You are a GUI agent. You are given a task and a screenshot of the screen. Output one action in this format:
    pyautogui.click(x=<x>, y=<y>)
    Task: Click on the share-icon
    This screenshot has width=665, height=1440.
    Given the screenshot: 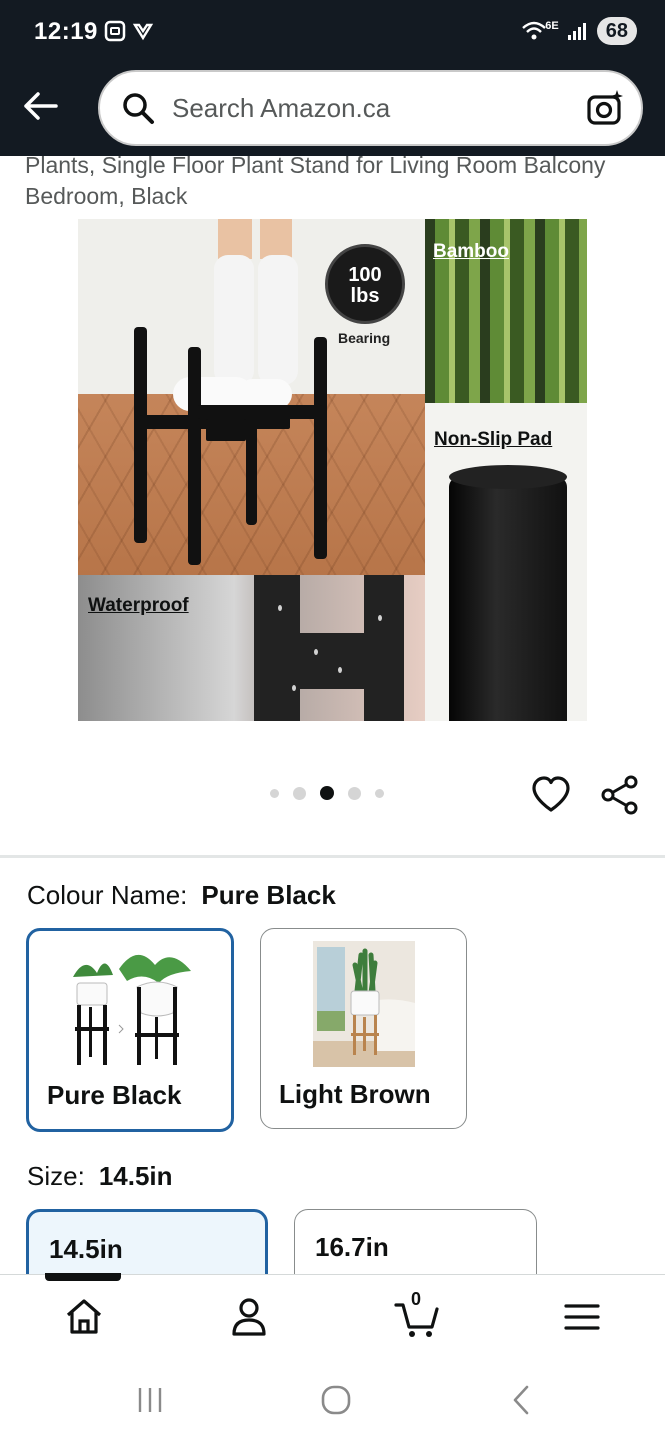 What is the action you would take?
    pyautogui.click(x=620, y=795)
    